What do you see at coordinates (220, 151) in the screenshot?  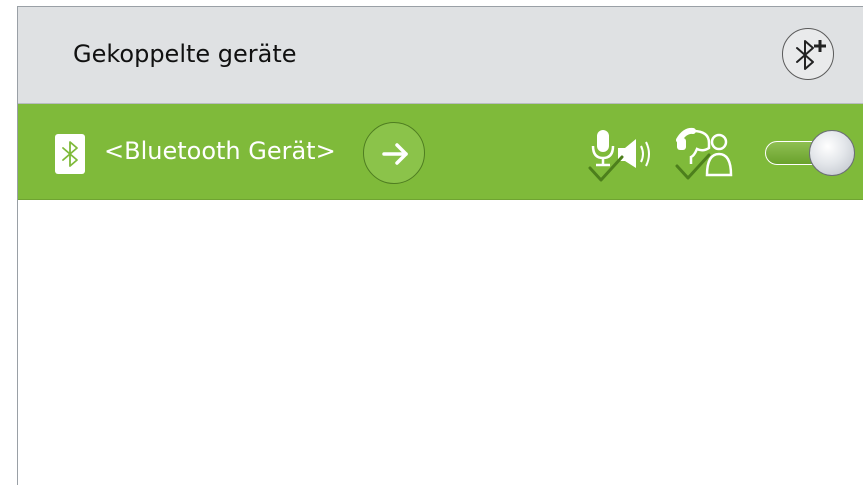 I see `device-name: <Bluetooth Gerät>` at bounding box center [220, 151].